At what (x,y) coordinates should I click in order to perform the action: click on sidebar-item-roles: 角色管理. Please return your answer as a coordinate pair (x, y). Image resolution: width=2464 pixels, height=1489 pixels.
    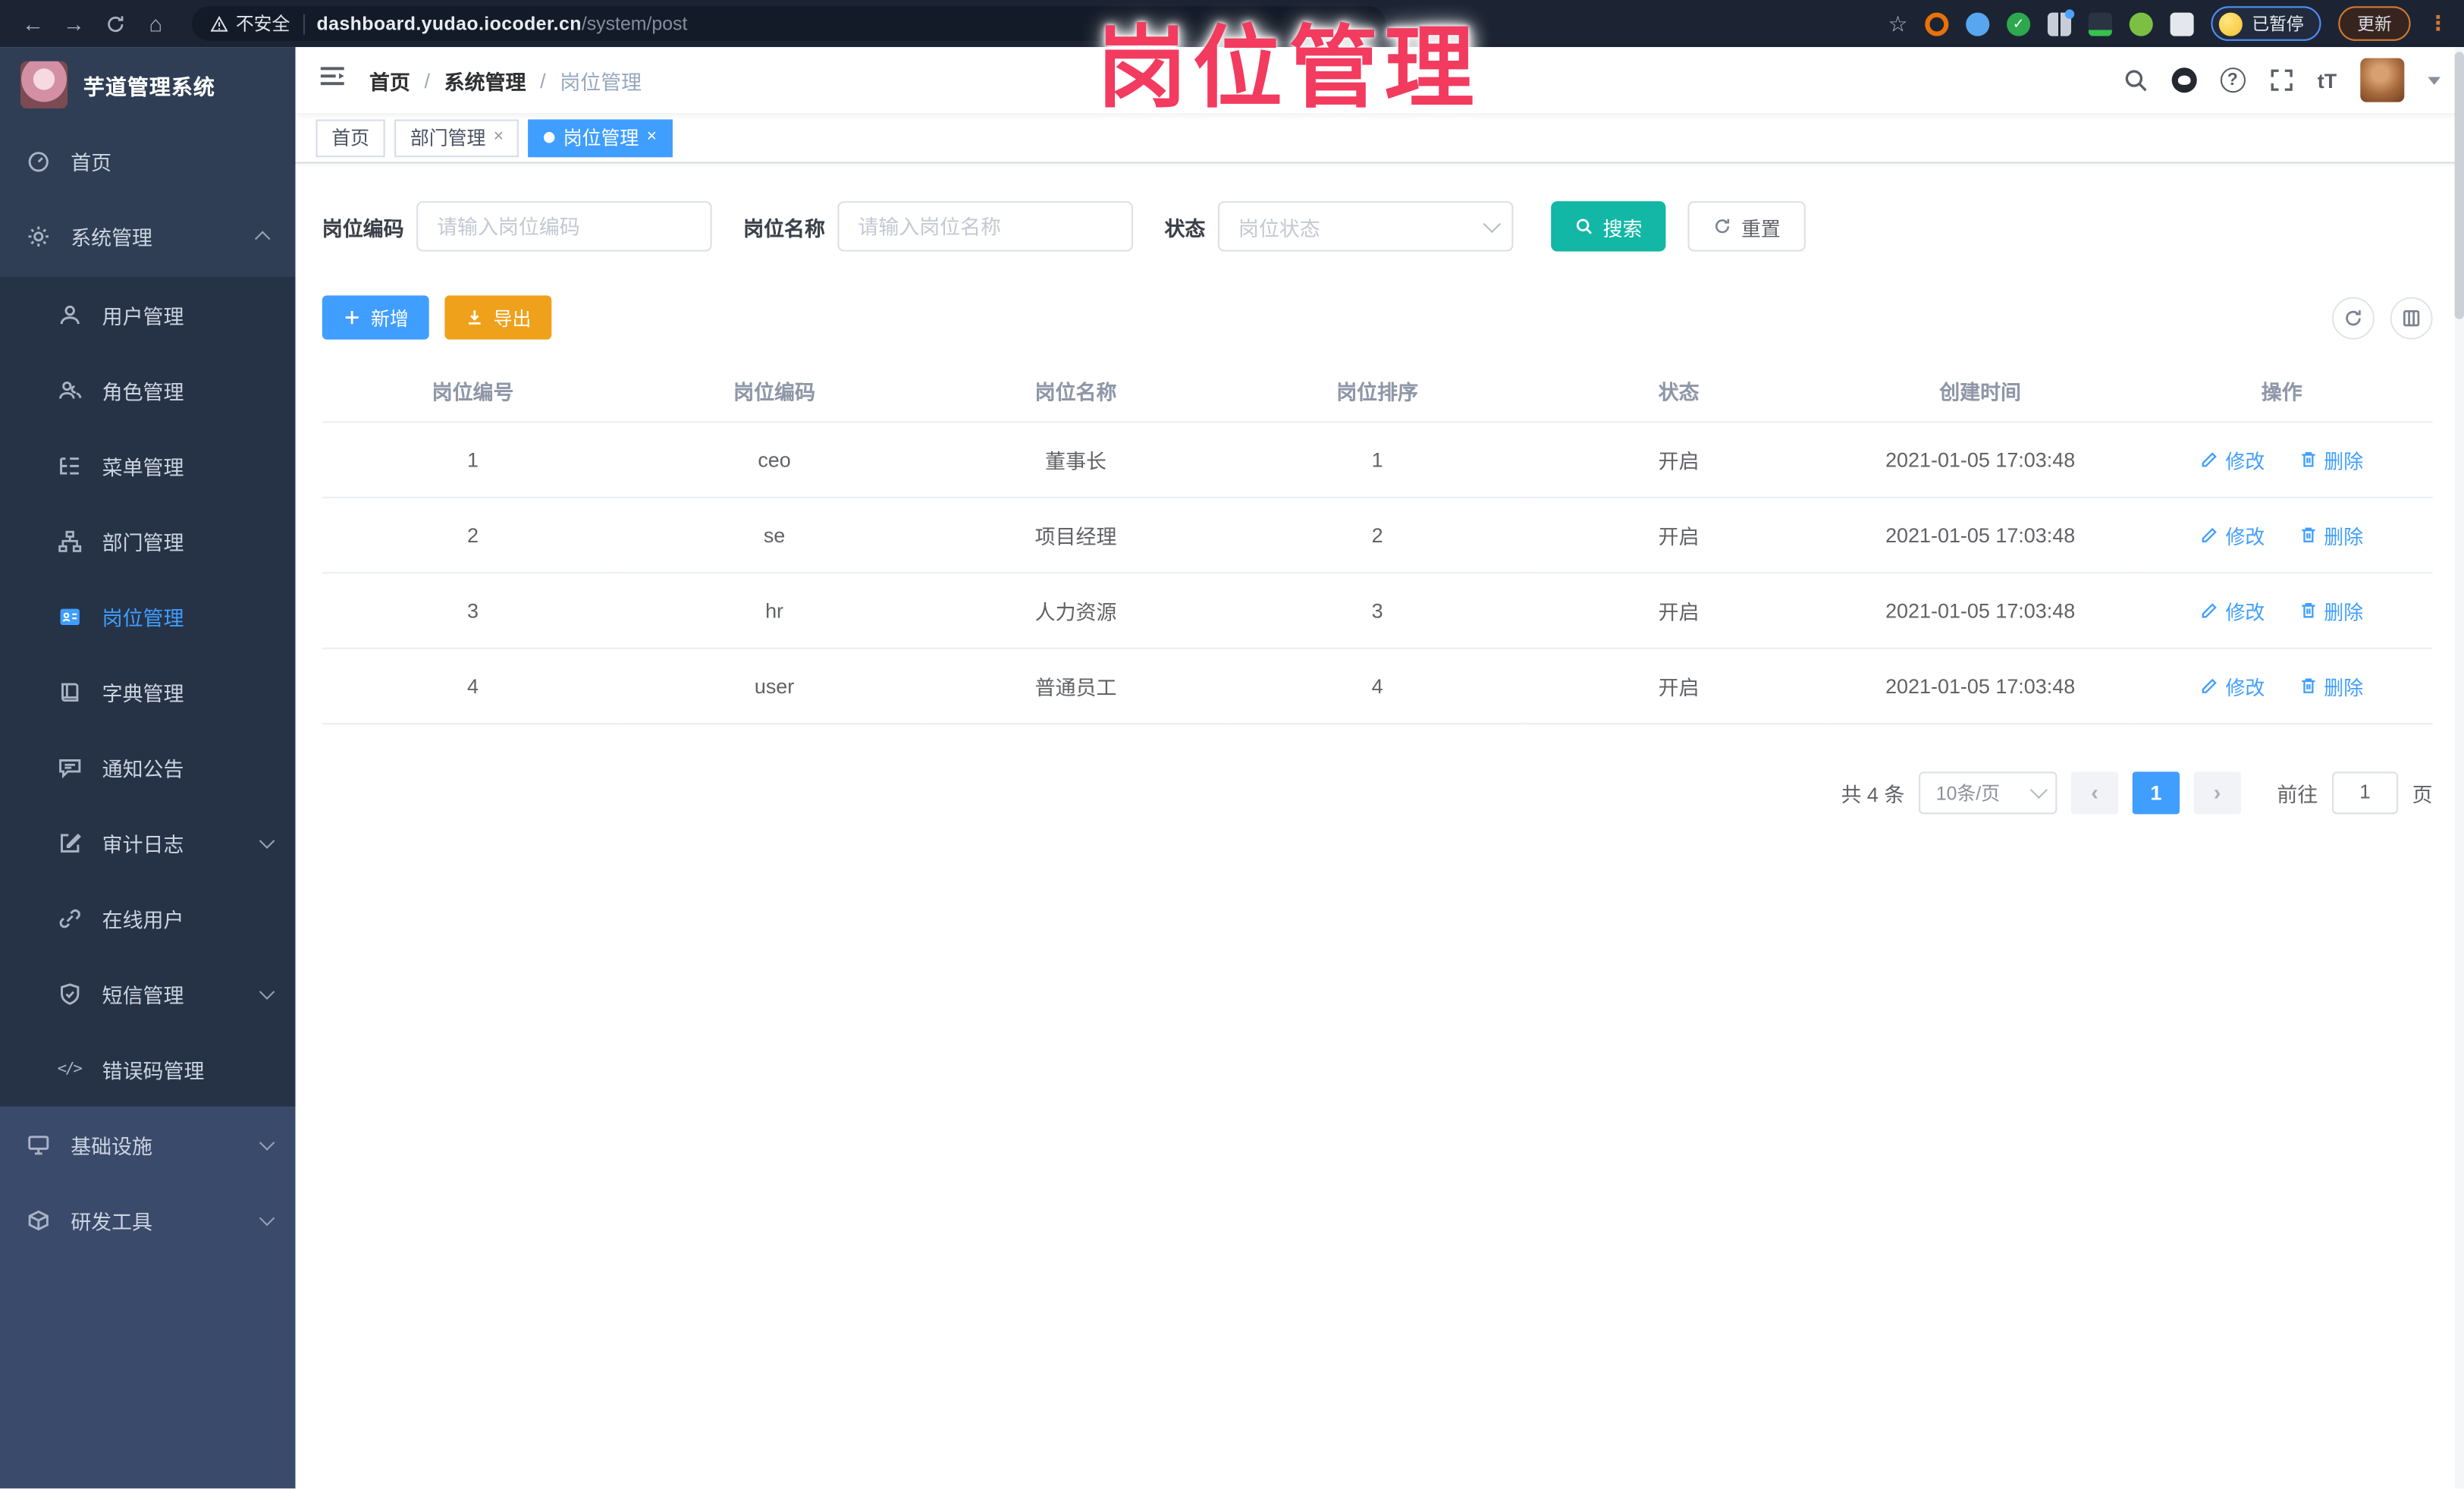
    Looking at the image, I should click on (148, 389).